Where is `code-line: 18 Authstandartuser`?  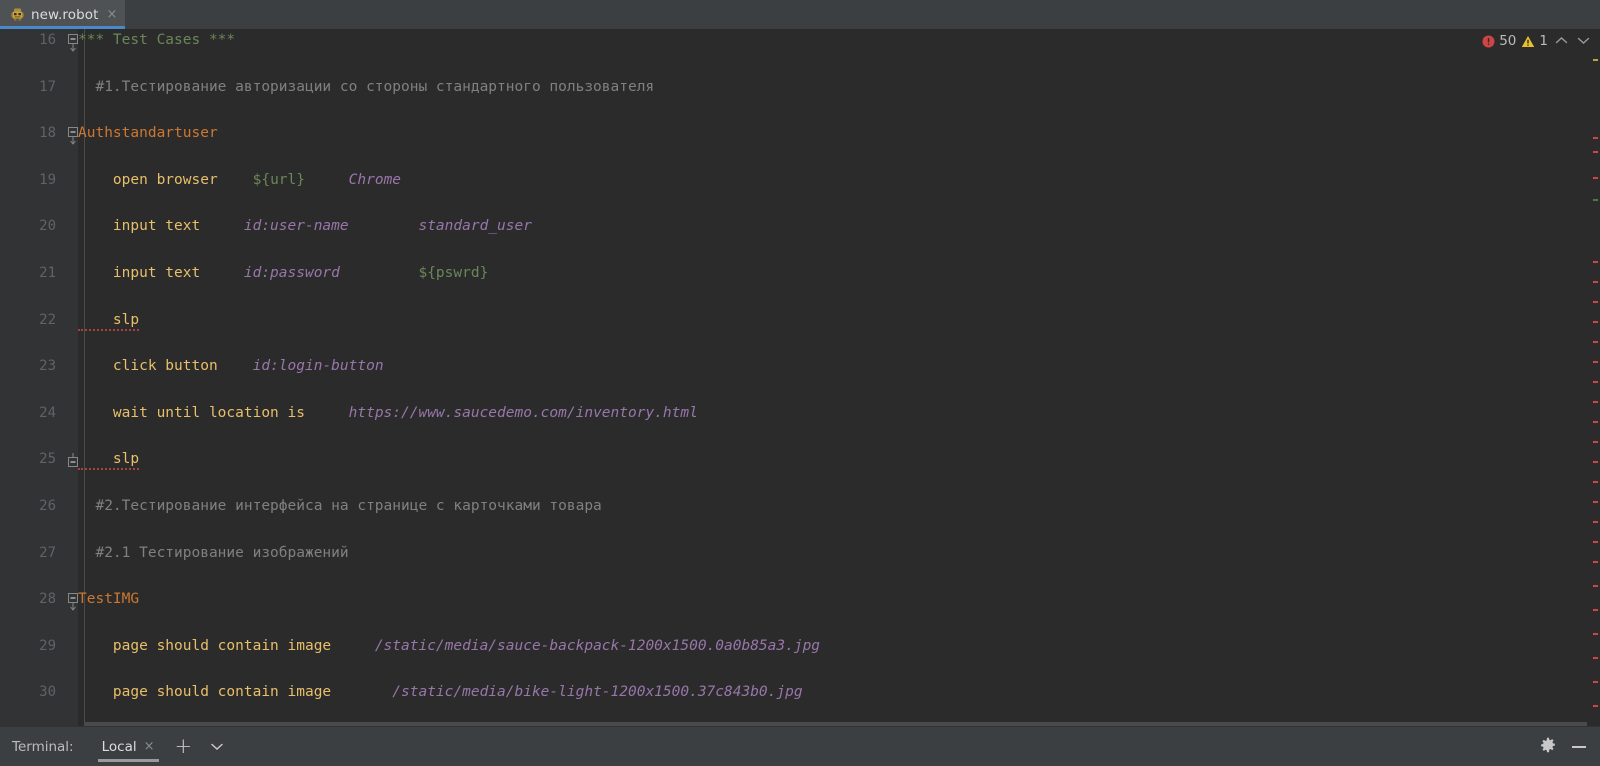 code-line: 18 Authstandartuser is located at coordinates (800, 133).